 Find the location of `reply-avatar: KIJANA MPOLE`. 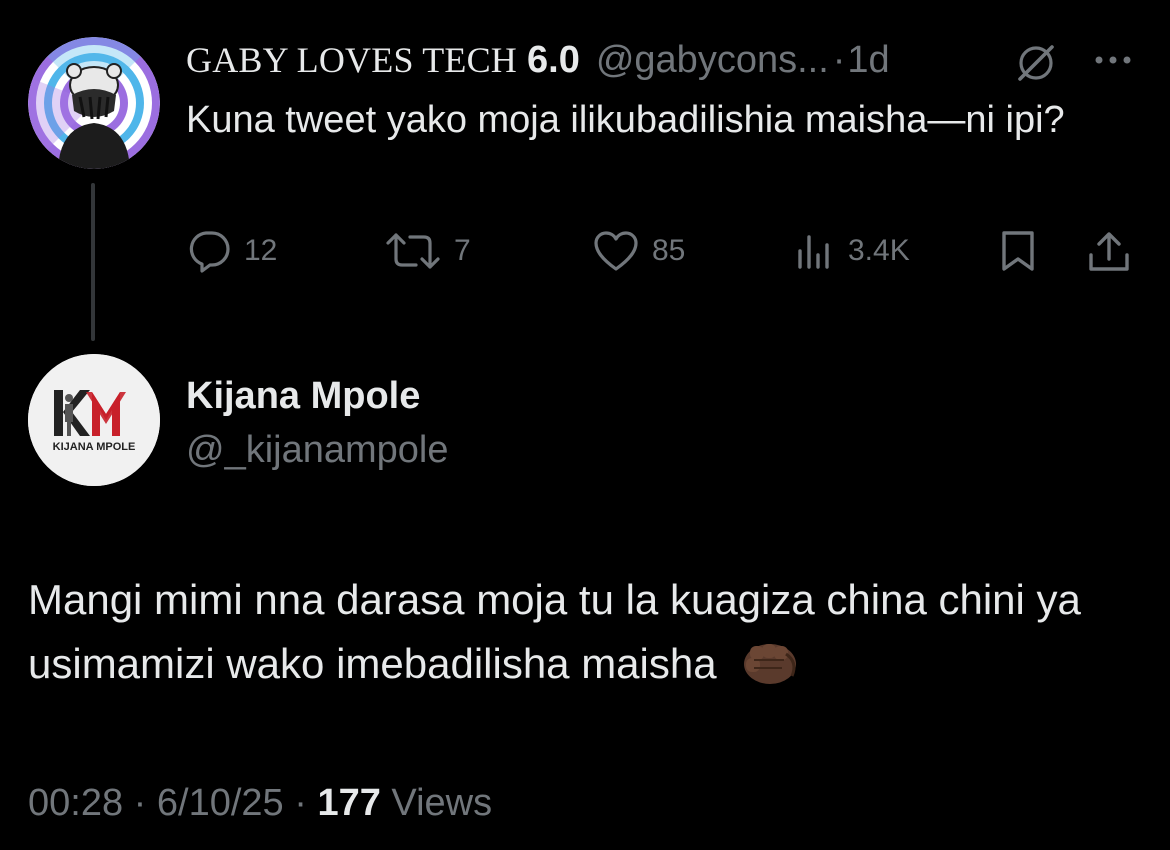

reply-avatar: KIJANA MPOLE is located at coordinates (94, 420).